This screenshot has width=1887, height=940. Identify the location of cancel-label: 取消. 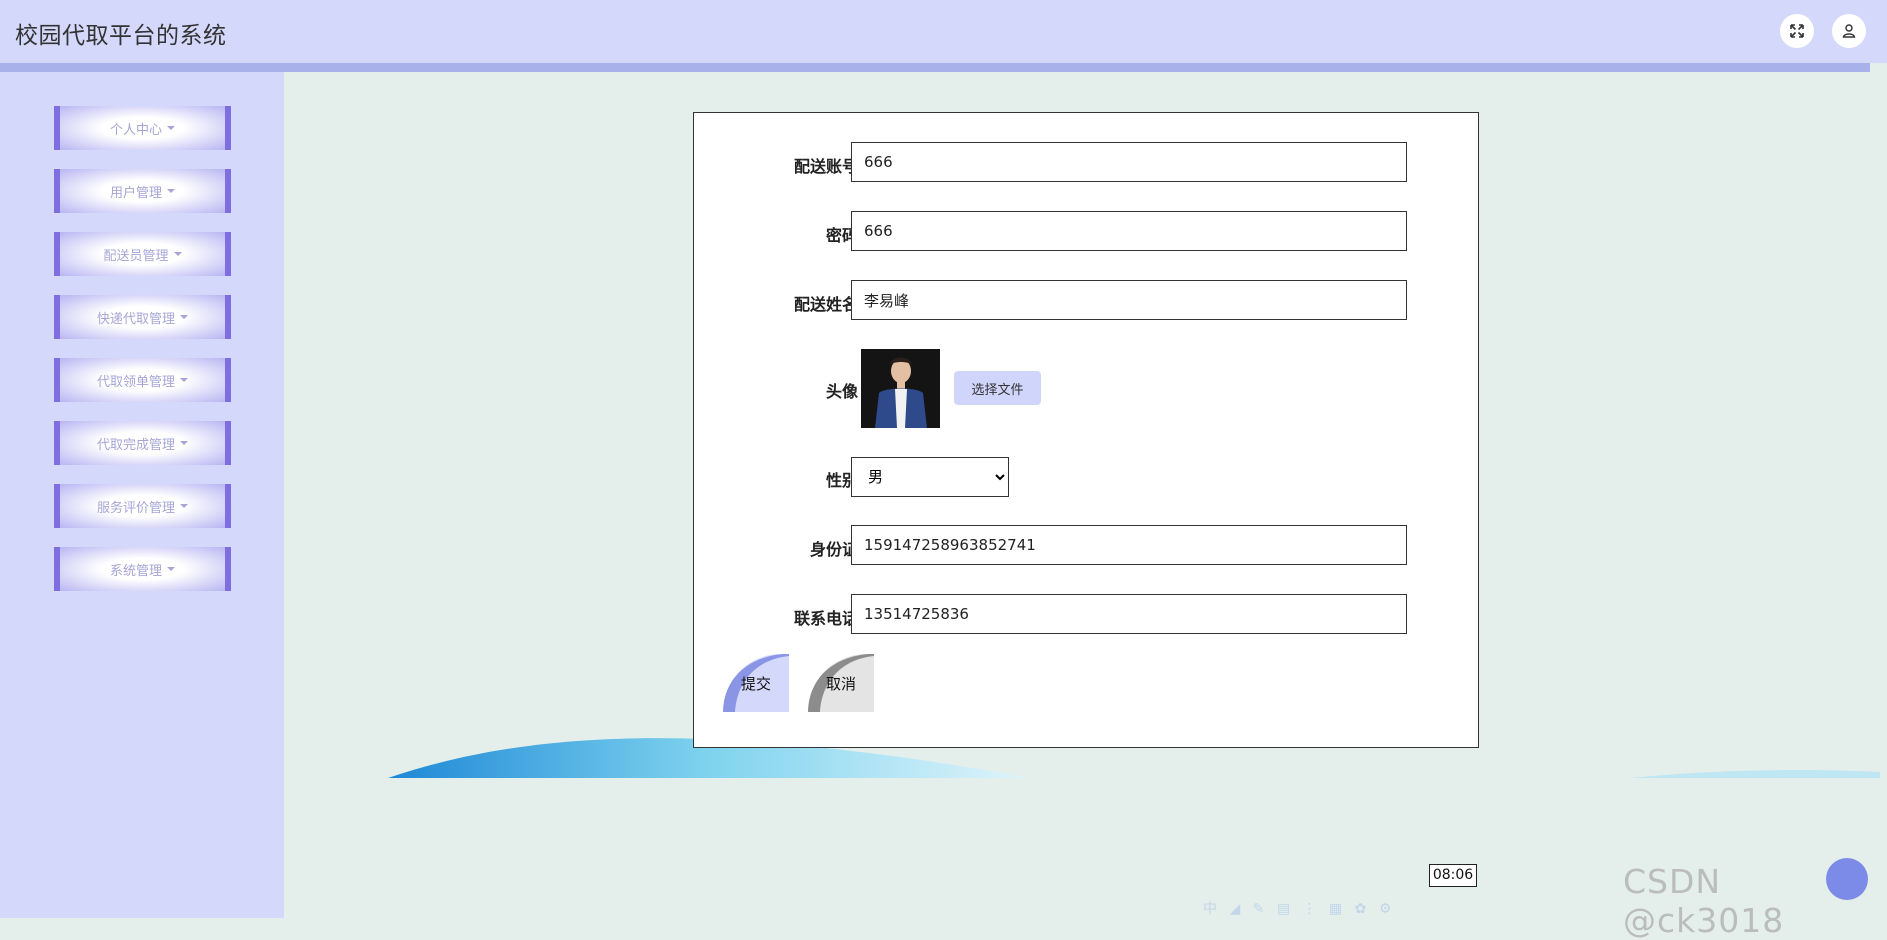
(840, 683).